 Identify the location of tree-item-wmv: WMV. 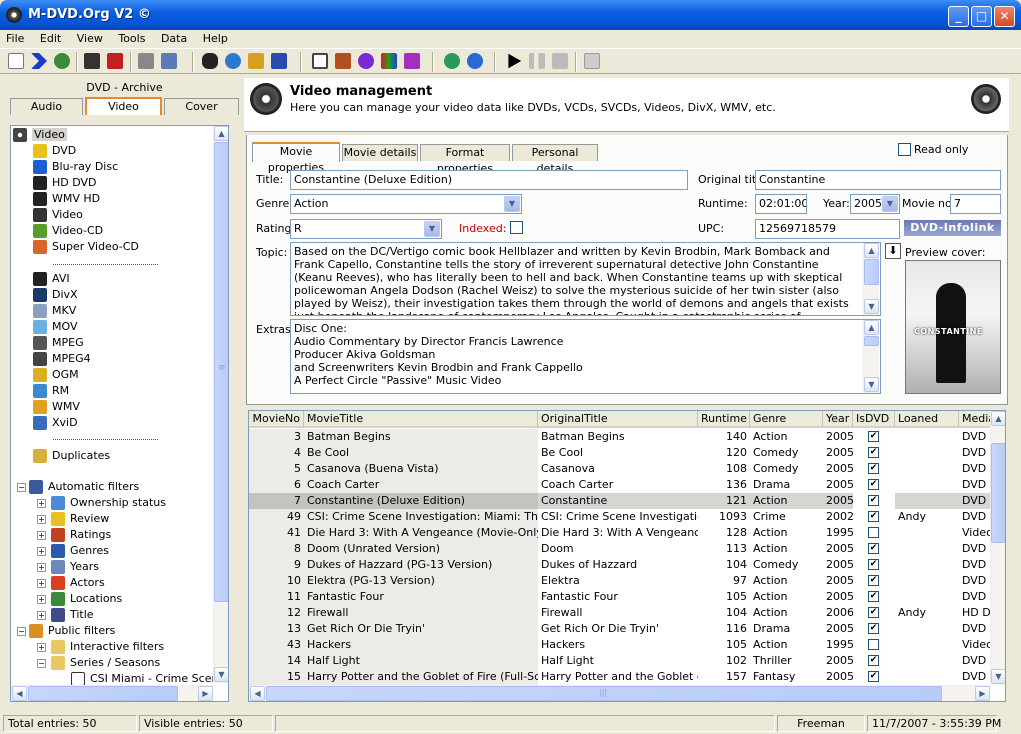
(56, 407).